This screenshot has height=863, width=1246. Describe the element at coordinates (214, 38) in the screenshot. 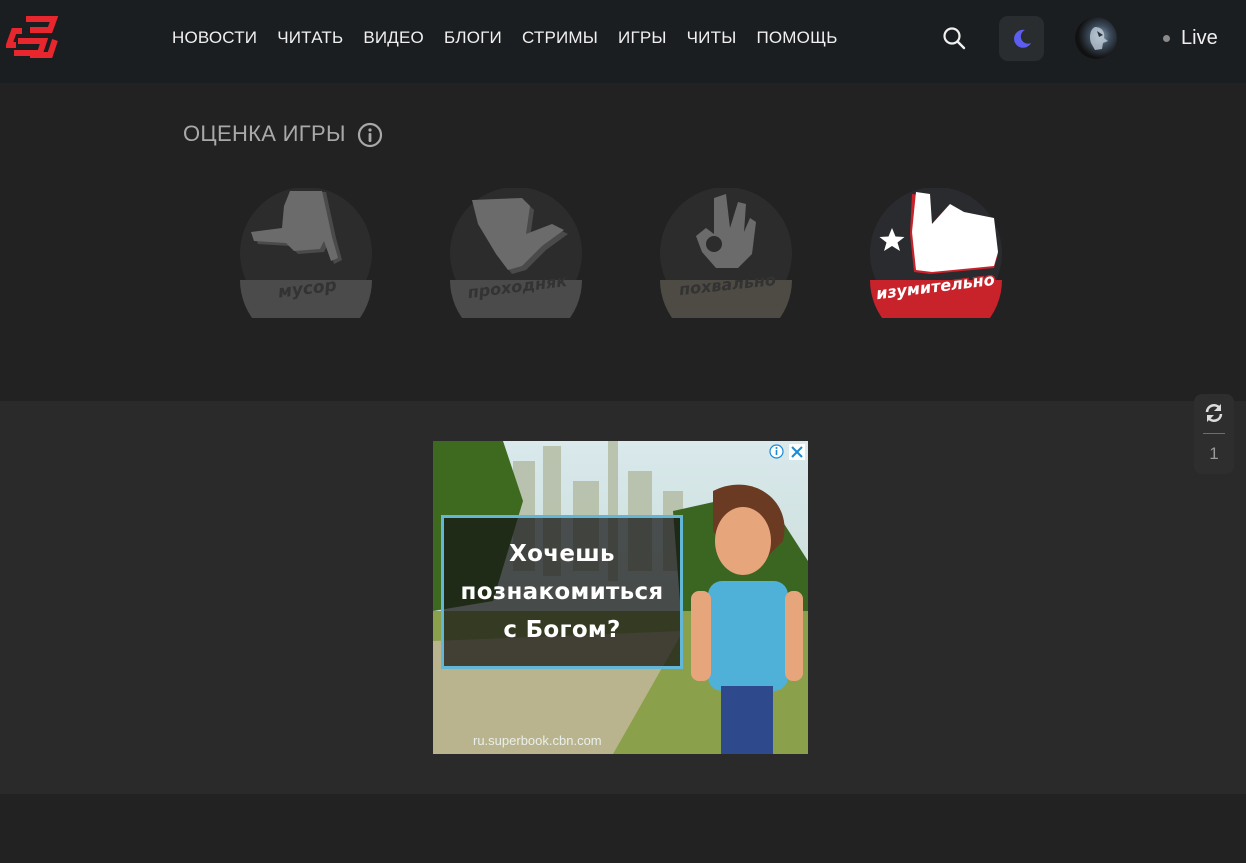

I see `nav-item-news: НОВОСТИ` at that location.